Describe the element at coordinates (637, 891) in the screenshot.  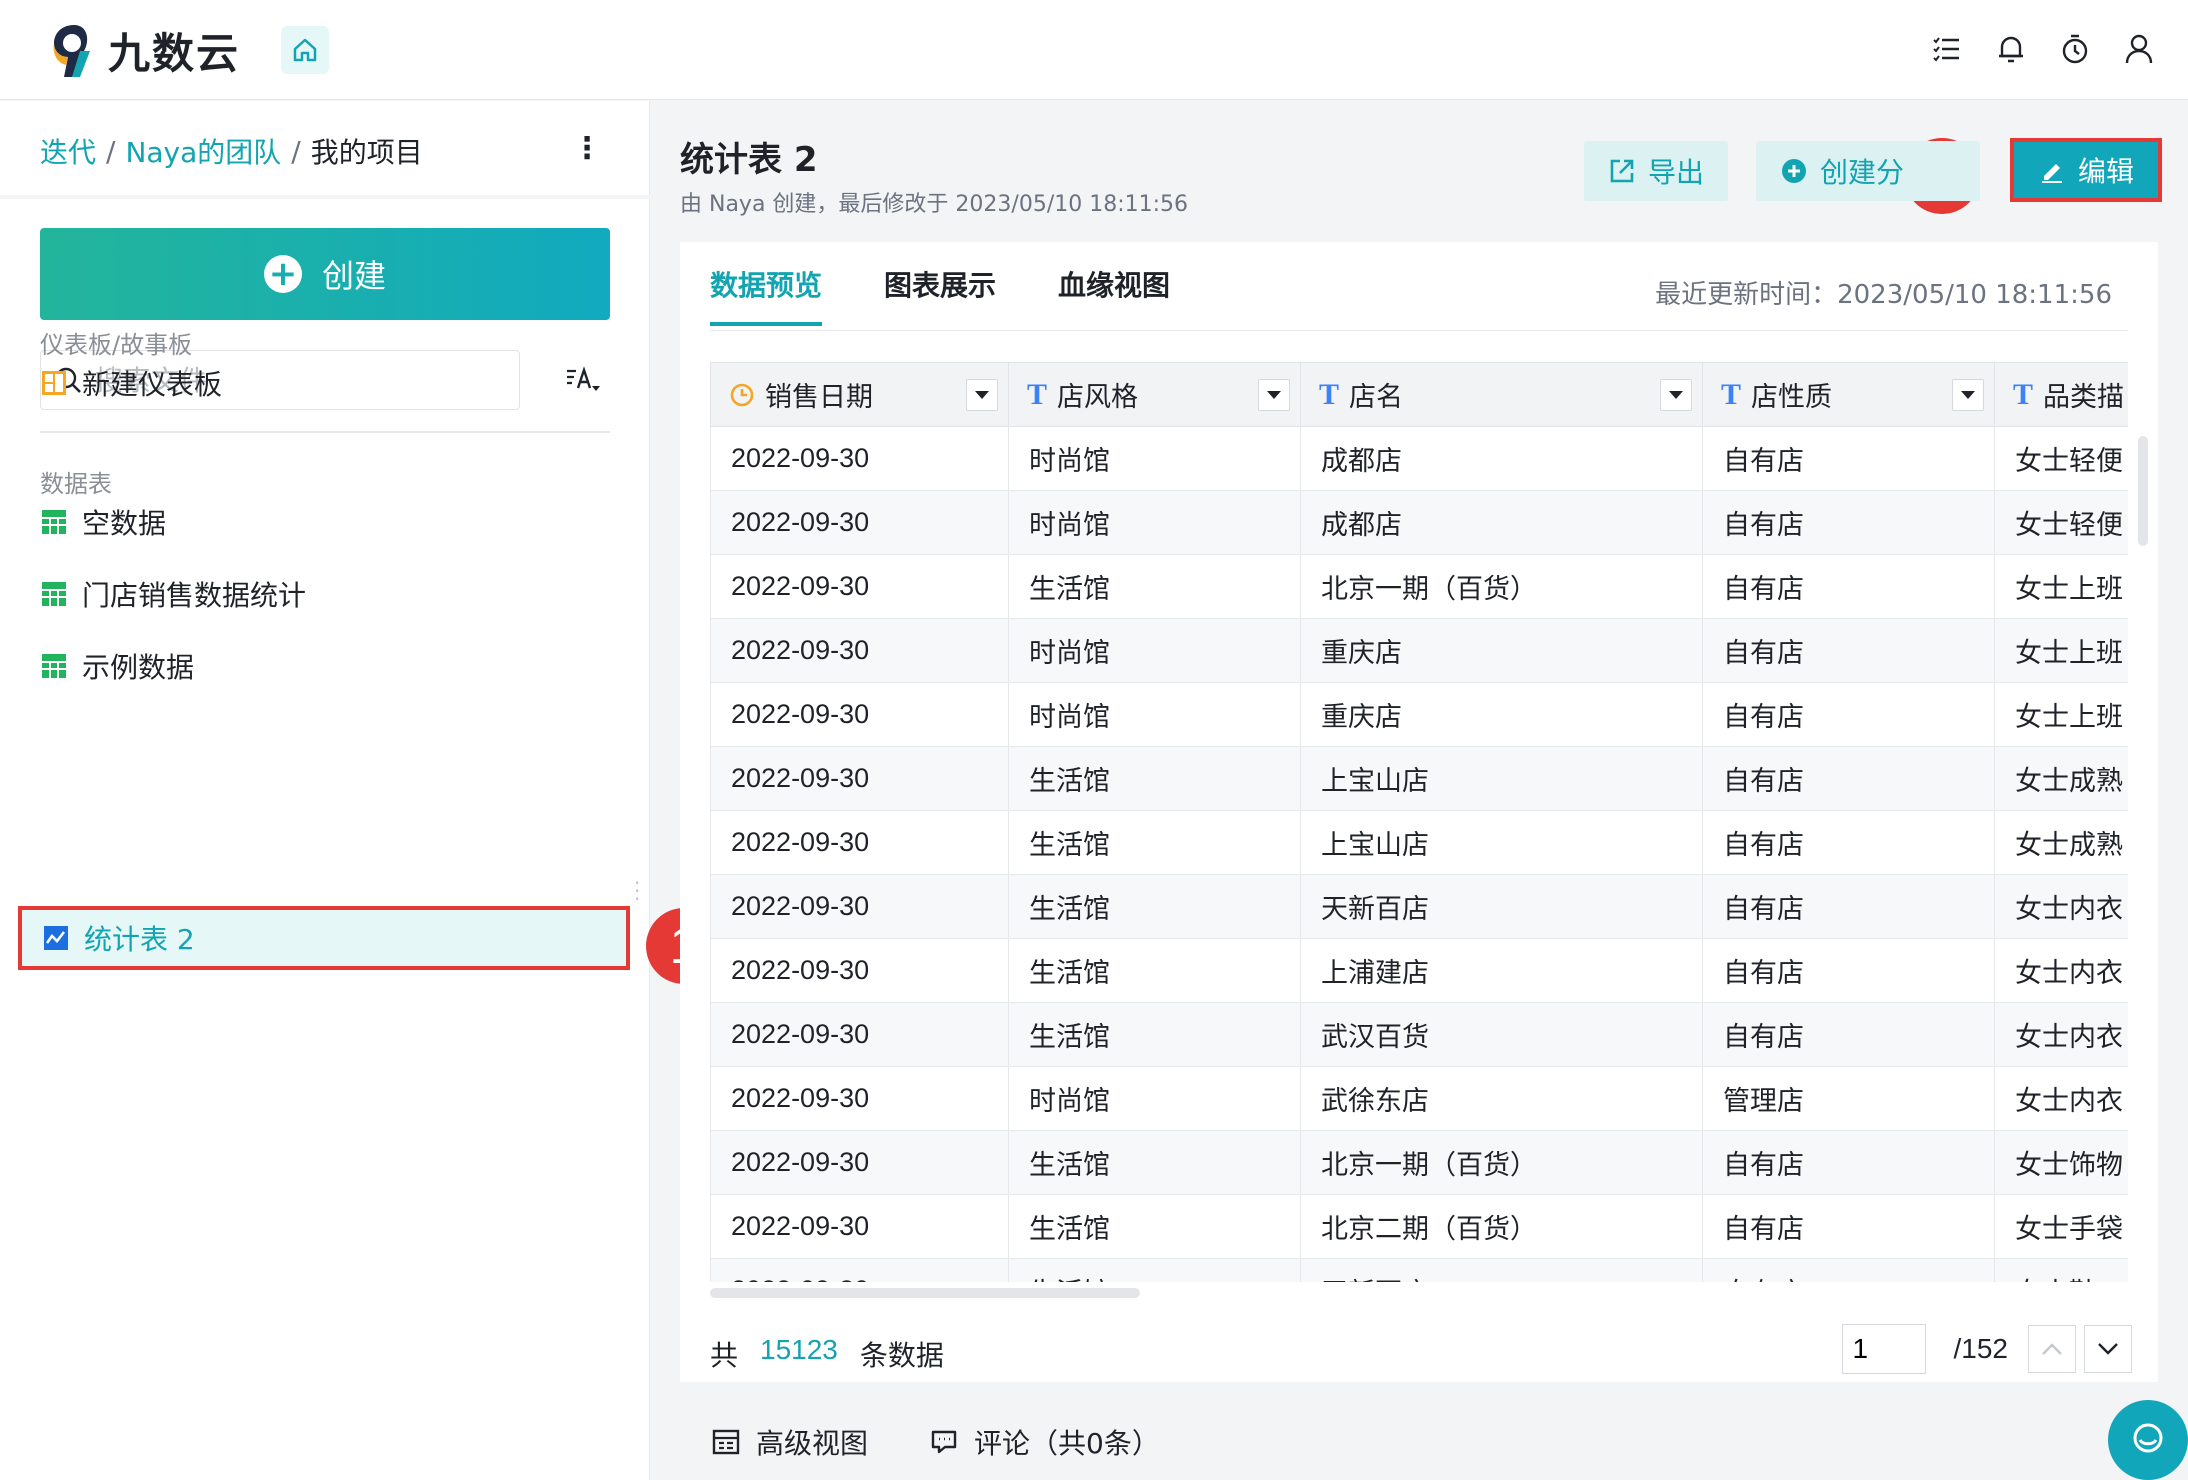
I see `resize-handle: · · ·` at that location.